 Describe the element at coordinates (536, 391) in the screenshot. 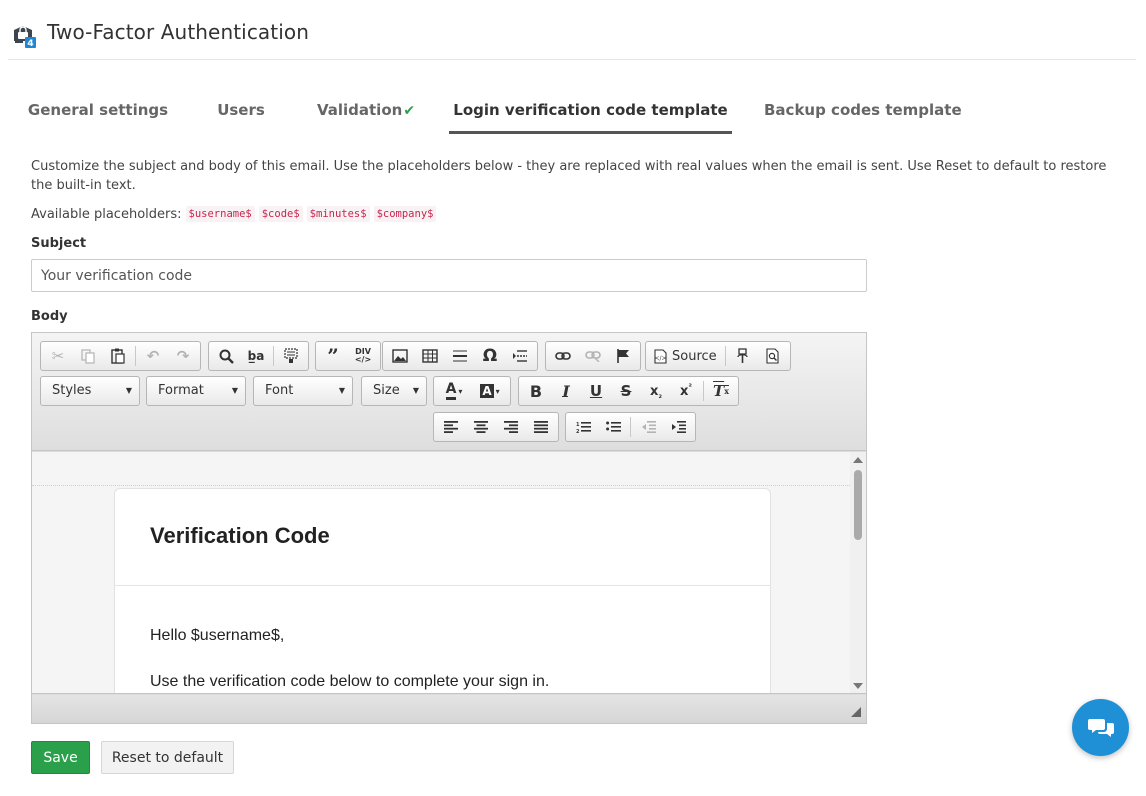

I see `bold-icon: B` at that location.